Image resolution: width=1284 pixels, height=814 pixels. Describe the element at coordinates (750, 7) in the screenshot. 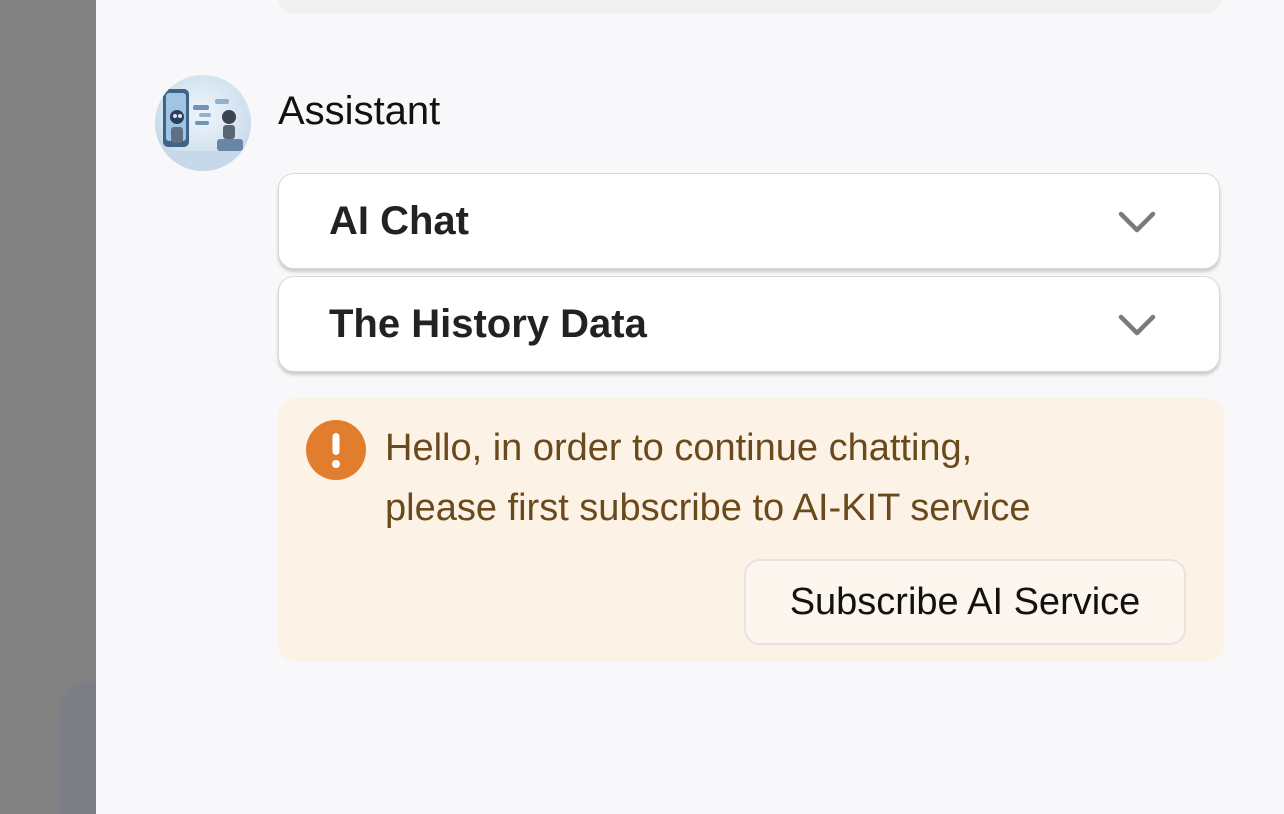

I see `previous-message-bubble` at that location.